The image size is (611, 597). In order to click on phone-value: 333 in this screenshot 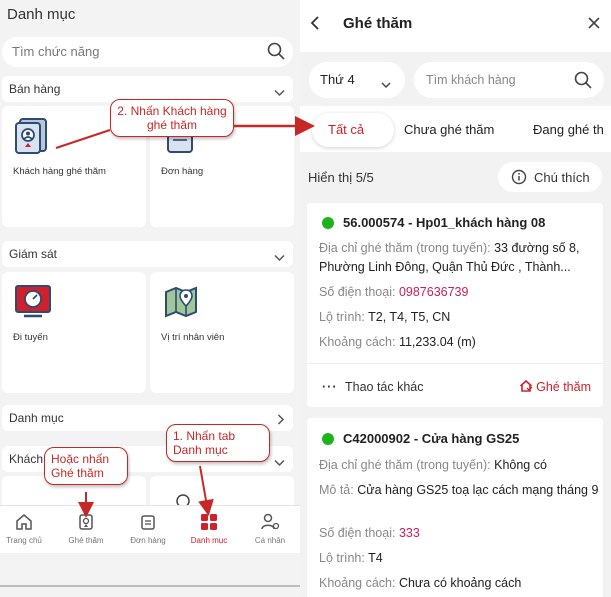, I will do `click(409, 533)`.